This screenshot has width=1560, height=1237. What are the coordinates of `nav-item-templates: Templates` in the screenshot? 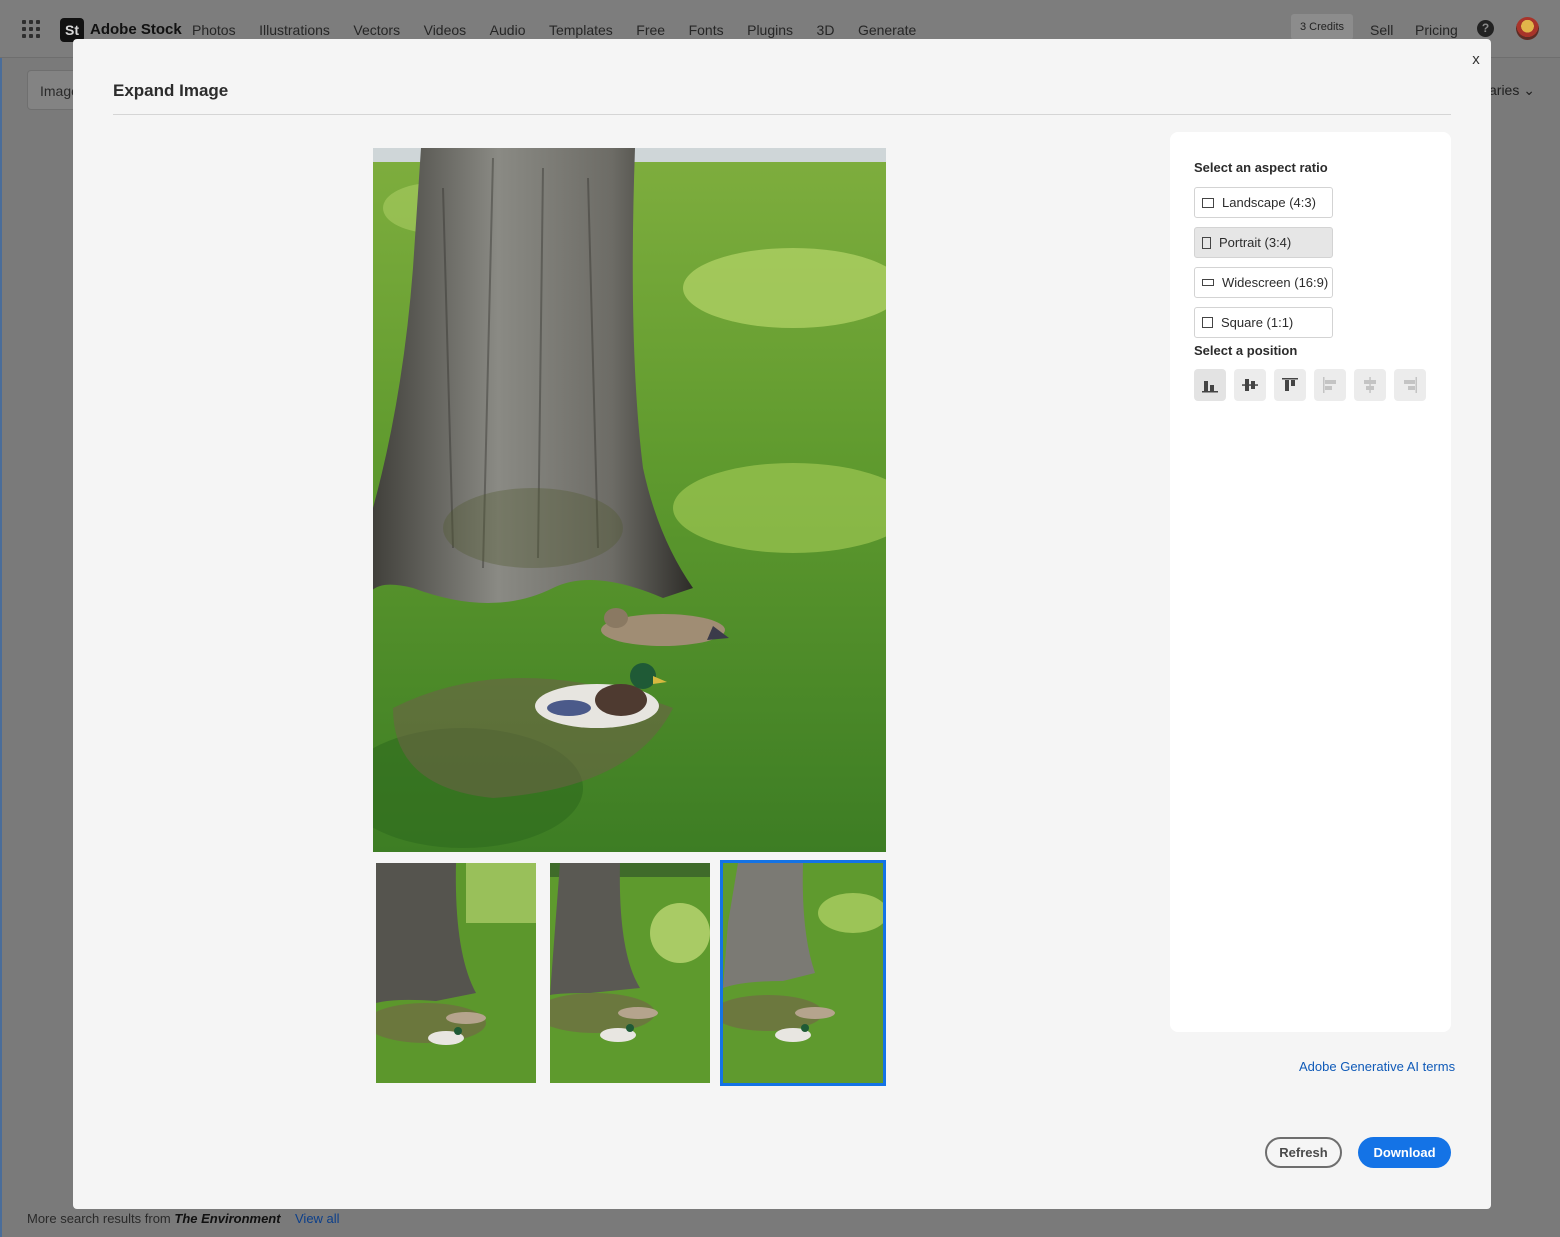 It's located at (581, 30).